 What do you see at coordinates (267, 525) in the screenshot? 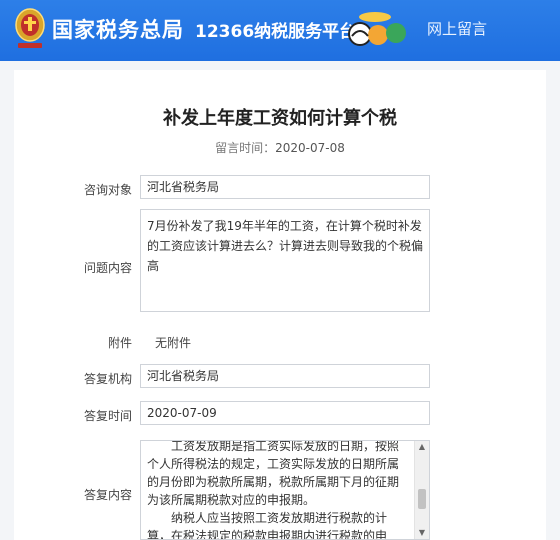
I see `reply-paragraph: 纳税人应当按照工资发放期进行税款的计算，在税法规定的税款申报期内进行税款的申报。` at bounding box center [267, 525].